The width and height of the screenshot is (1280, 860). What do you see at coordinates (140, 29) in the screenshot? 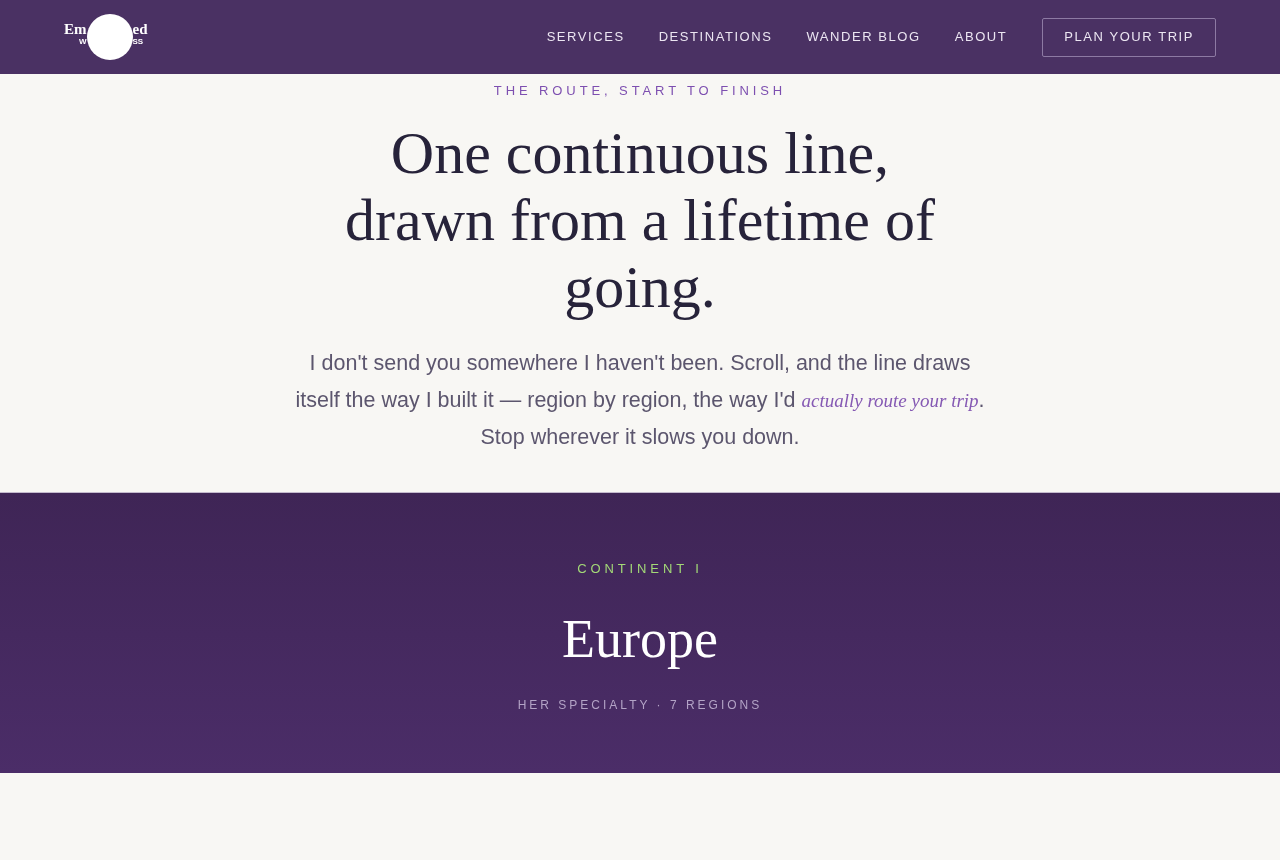
I see `logo-text: ed` at bounding box center [140, 29].